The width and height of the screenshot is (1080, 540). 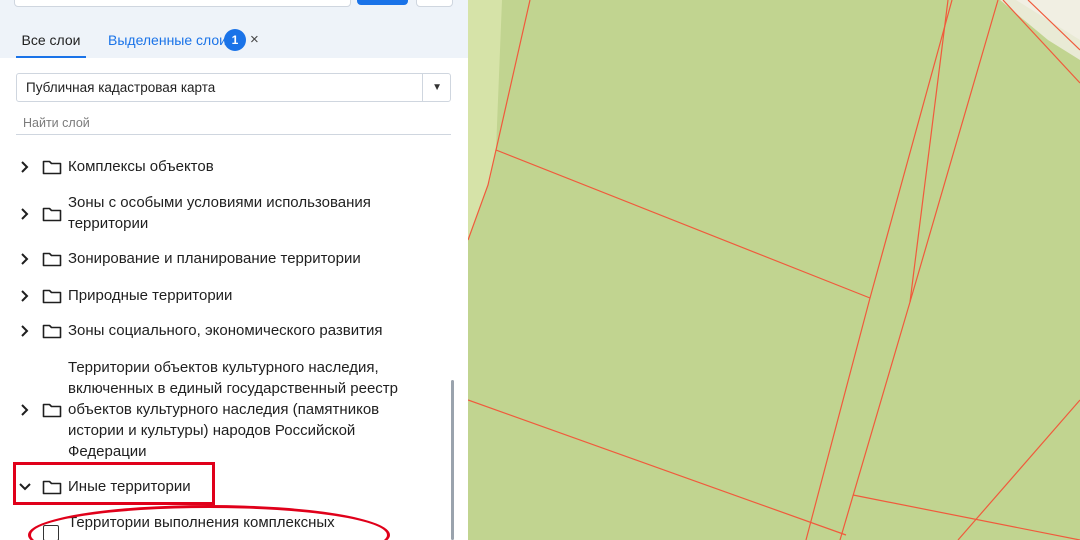 What do you see at coordinates (121, 87) in the screenshot?
I see `layer-source-value: Публичная кадастровая карта` at bounding box center [121, 87].